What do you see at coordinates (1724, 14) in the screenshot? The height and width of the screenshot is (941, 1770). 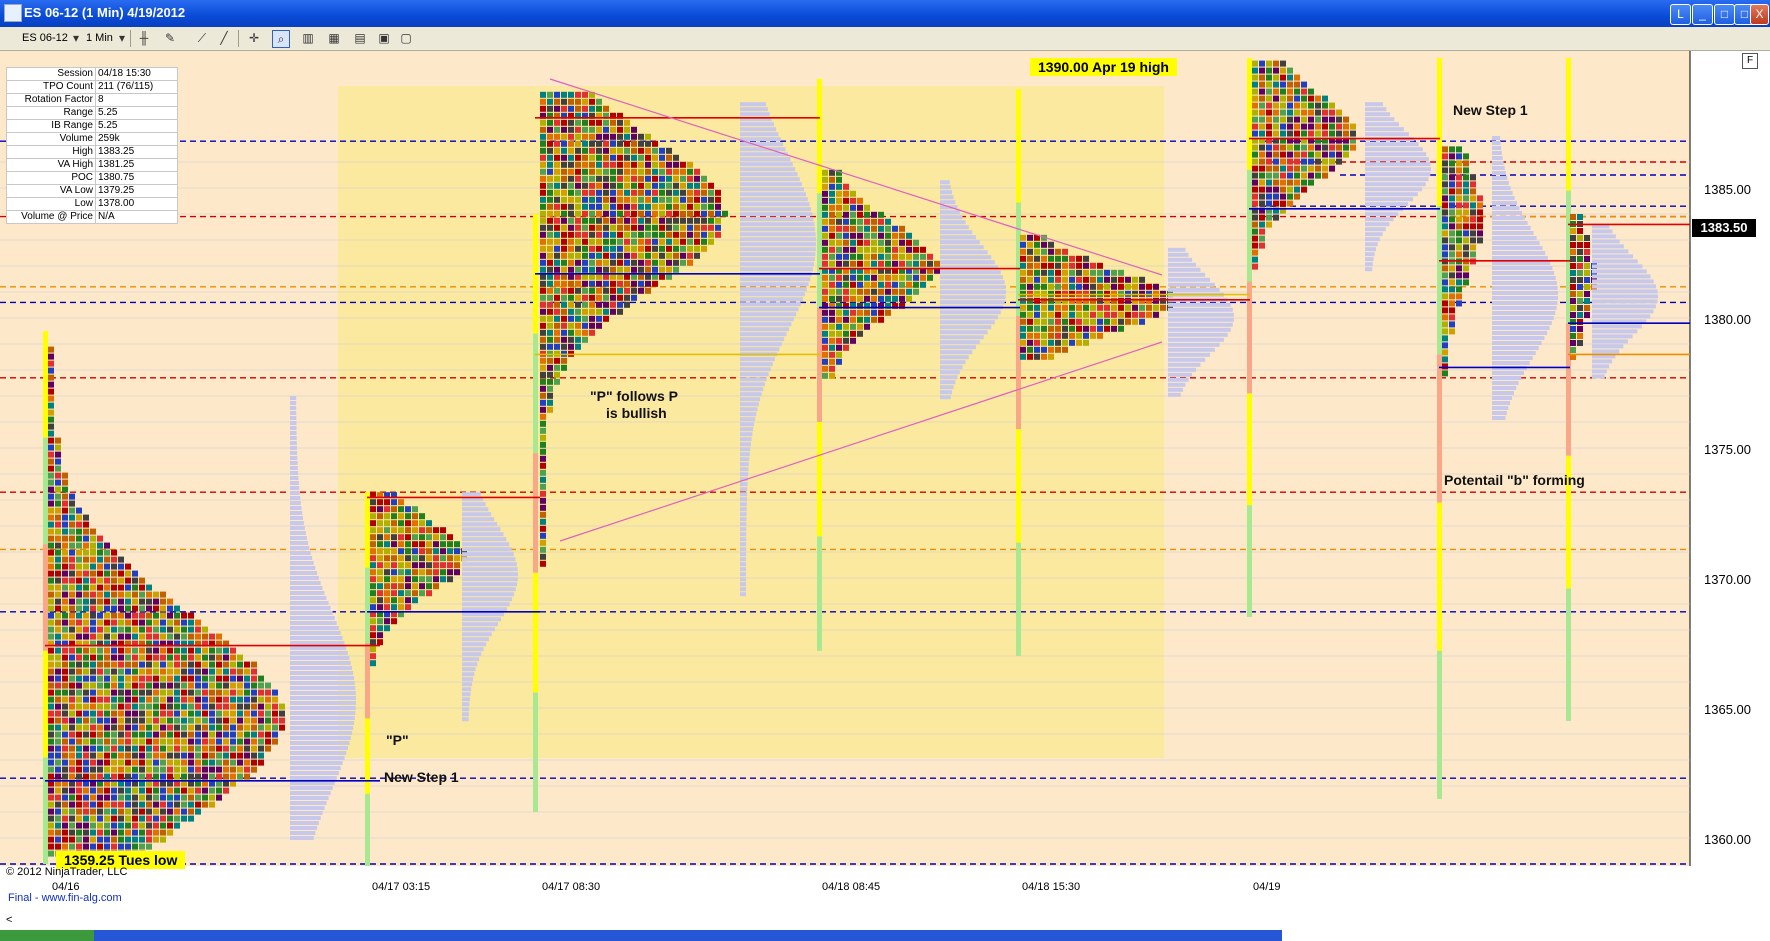 I see `restore-button: □` at bounding box center [1724, 14].